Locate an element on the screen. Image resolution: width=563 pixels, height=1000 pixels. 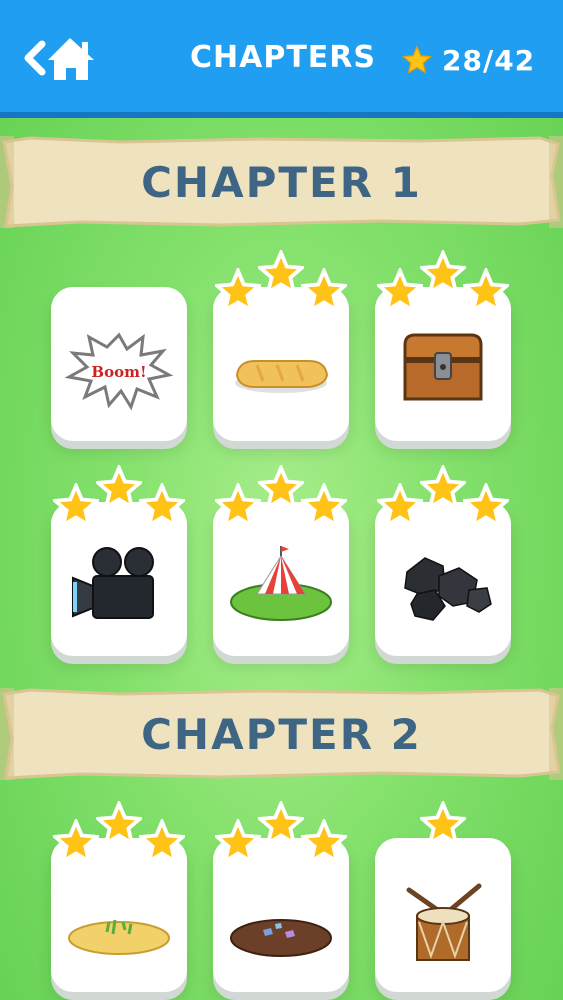
back-home-icon is located at coordinates (59, 59).